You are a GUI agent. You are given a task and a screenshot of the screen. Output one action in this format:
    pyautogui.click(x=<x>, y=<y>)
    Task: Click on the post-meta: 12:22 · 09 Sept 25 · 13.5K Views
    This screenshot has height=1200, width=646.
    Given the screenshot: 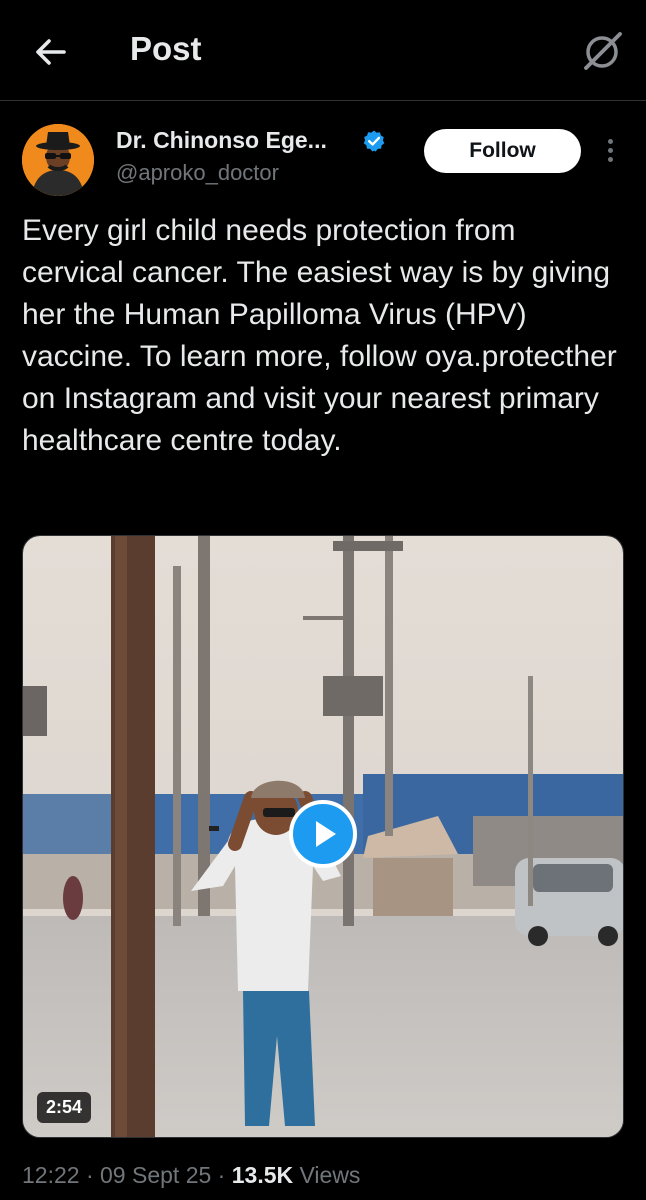 What is the action you would take?
    pyautogui.click(x=191, y=1175)
    